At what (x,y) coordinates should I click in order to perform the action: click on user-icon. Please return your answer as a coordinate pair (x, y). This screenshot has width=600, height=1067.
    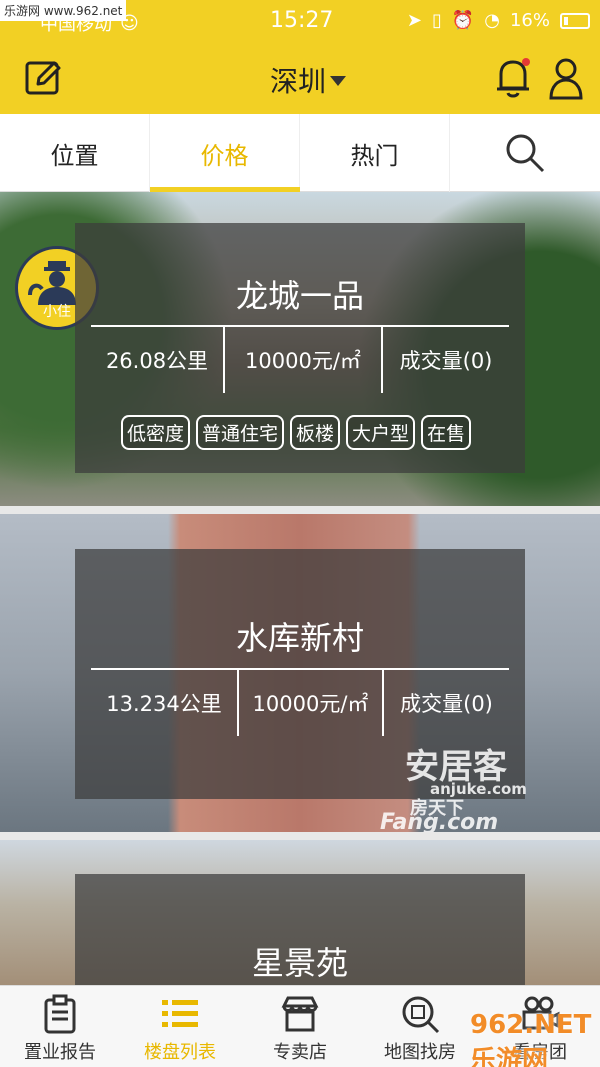
    Looking at the image, I should click on (566, 78).